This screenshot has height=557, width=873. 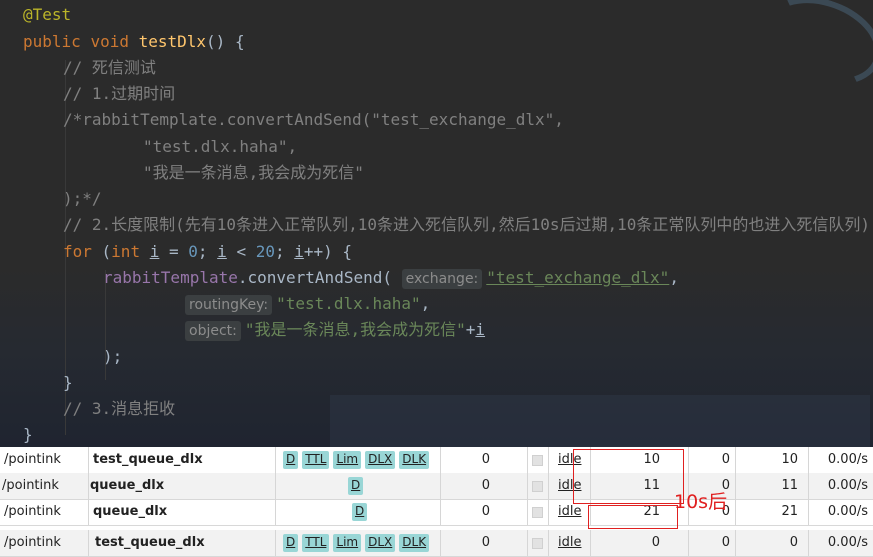 I want to click on code-line: routingKey: "test.dlx.haha",, so click(x=307, y=304).